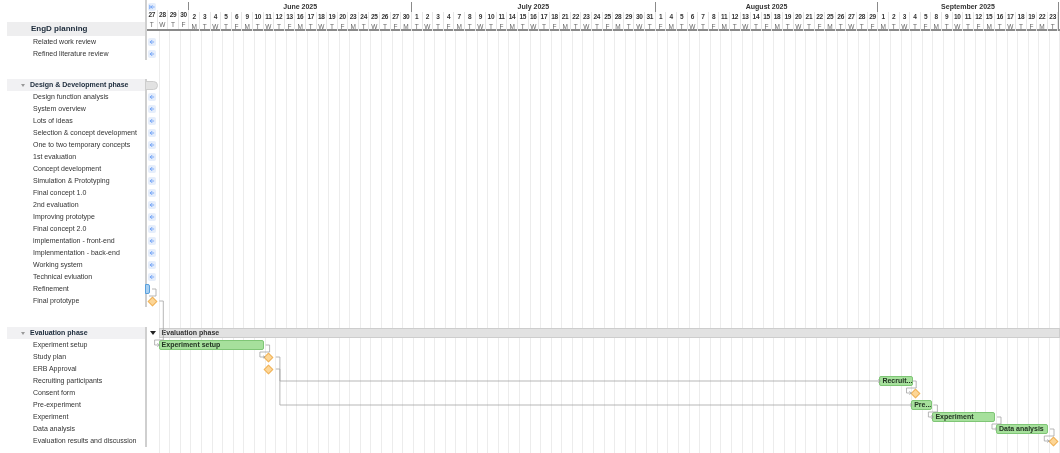  I want to click on project-title: EngD planning, so click(59, 29).